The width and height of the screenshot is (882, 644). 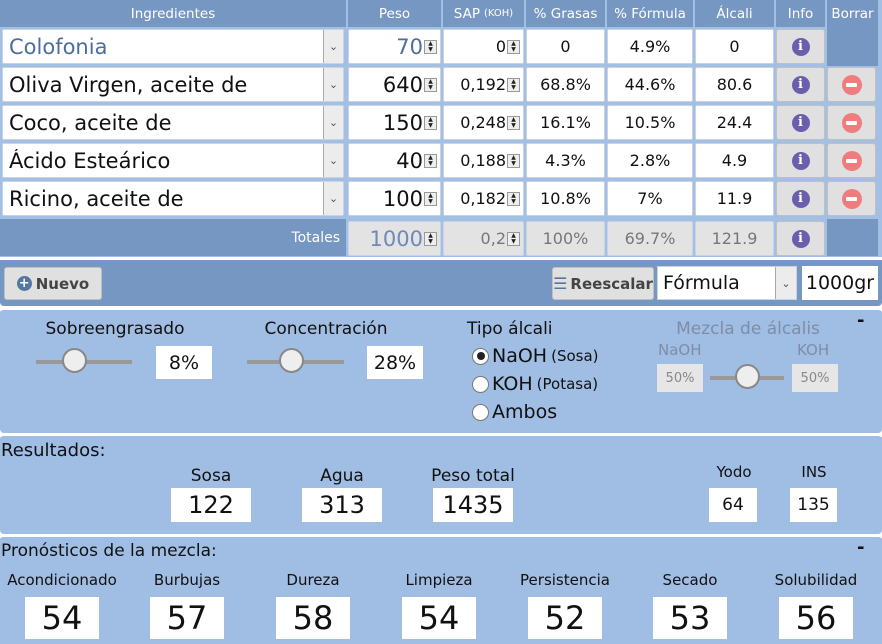 What do you see at coordinates (173, 160) in the screenshot?
I see `ingredient-select: Ácido Esteárico ⌄` at bounding box center [173, 160].